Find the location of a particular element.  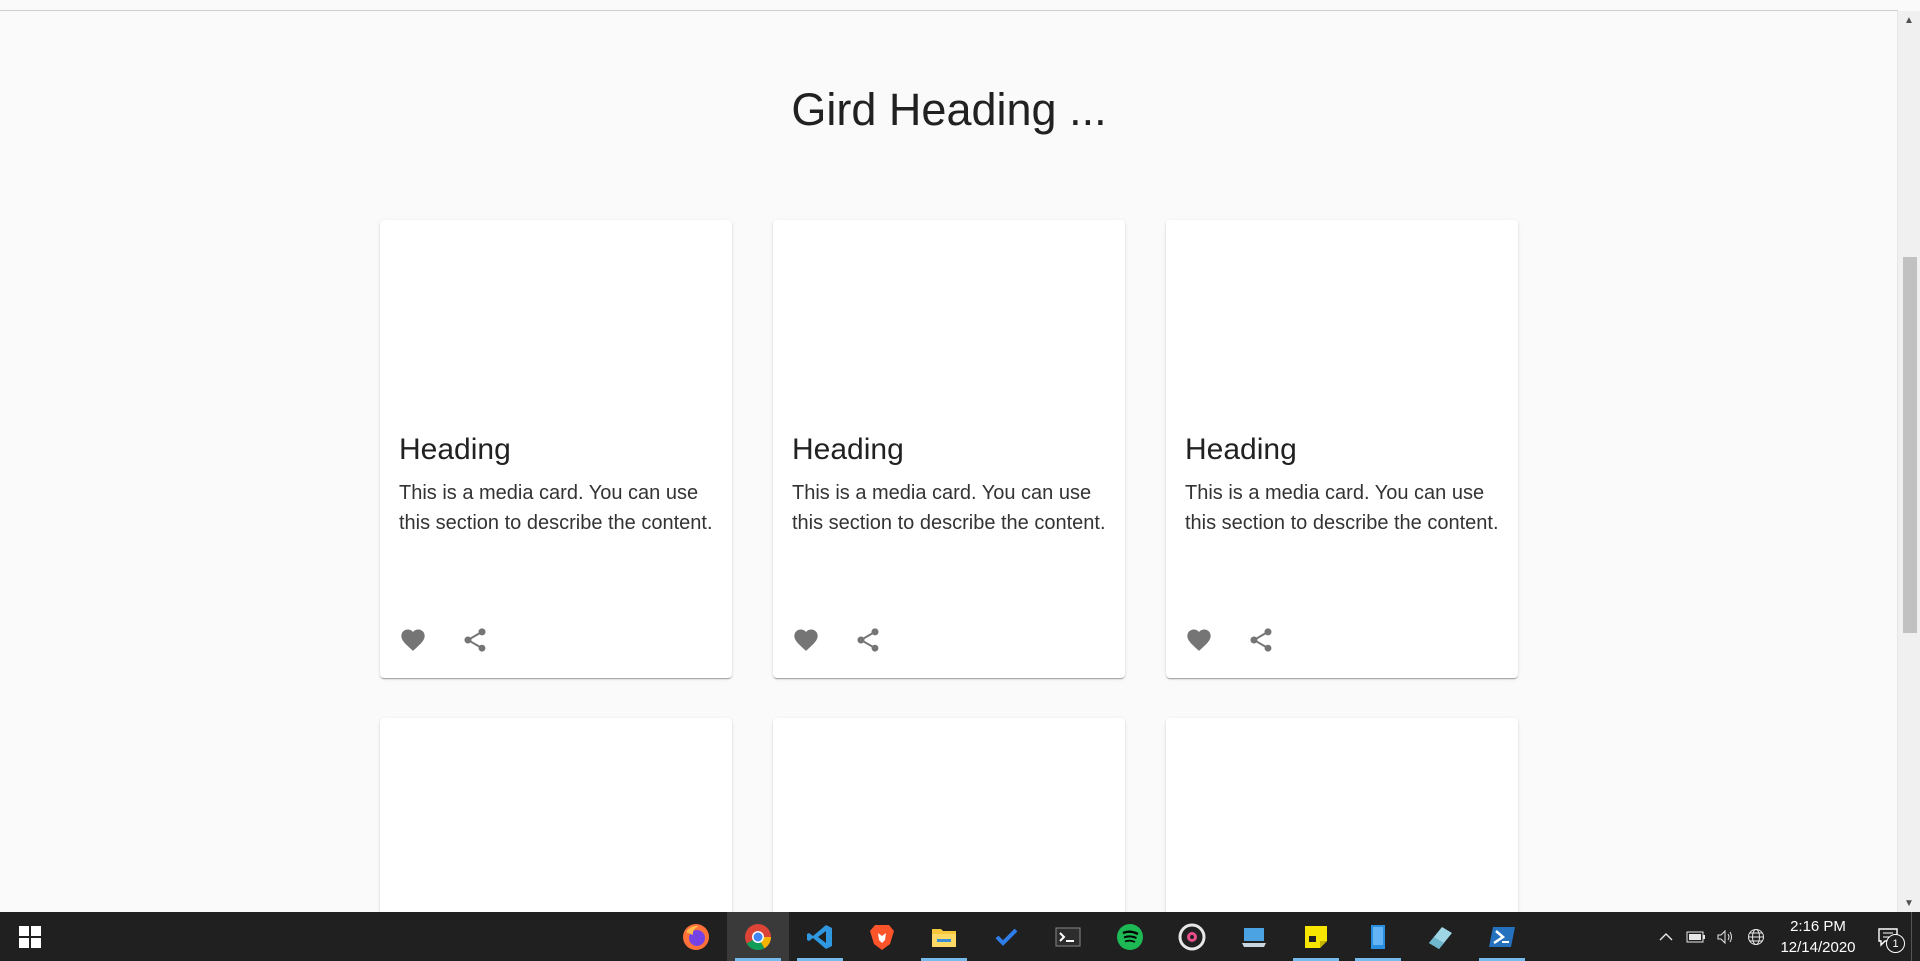

taskbar: 2:16 PM 12/14/2020 1 is located at coordinates (960, 936).